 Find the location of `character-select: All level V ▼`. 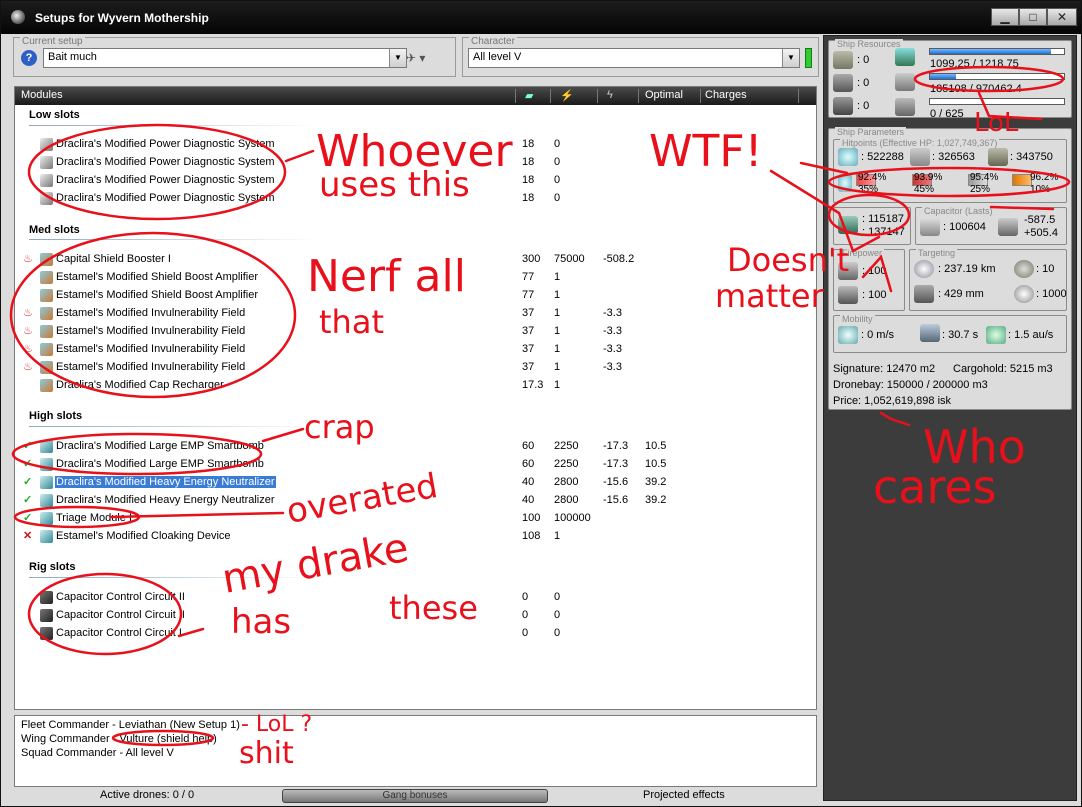

character-select: All level V ▼ is located at coordinates (634, 58).